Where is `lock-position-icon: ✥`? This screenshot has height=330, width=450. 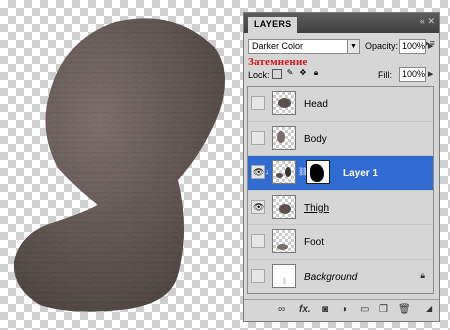 lock-position-icon: ✥ is located at coordinates (303, 74).